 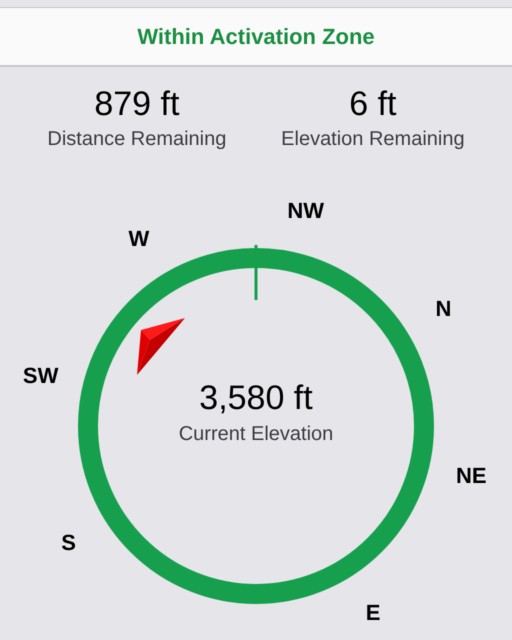 I want to click on direction-label: S, so click(x=68, y=543).